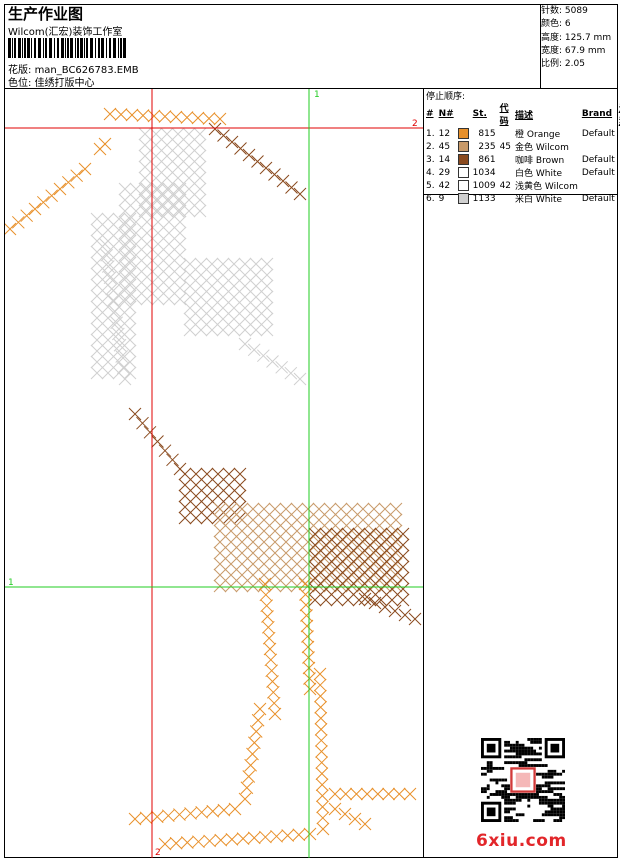 Image resolution: width=620 pixels, height=860 pixels. What do you see at coordinates (529, 187) in the screenshot?
I see `description-cn: 浅黄色` at bounding box center [529, 187].